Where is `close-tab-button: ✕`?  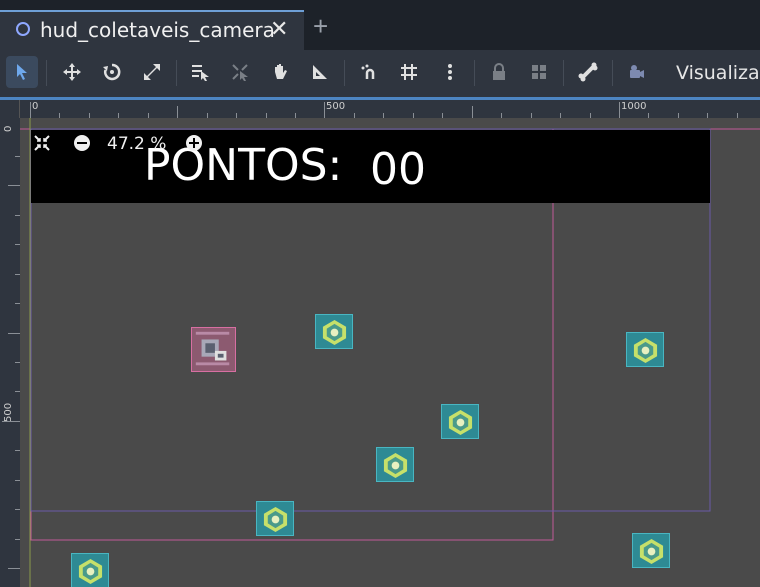
close-tab-button: ✕ is located at coordinates (279, 29).